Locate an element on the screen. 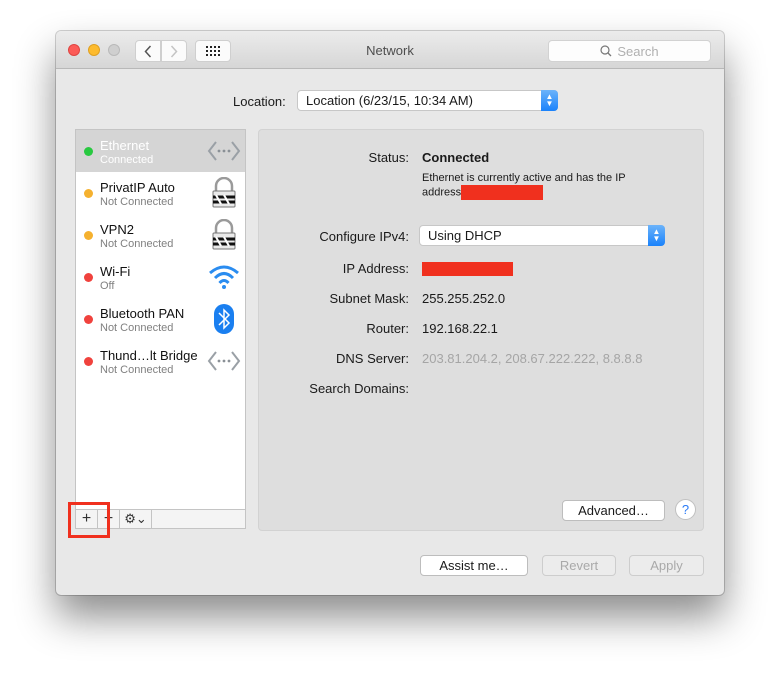 The image size is (780, 675). service-item-wifi: Wi-Fi Off is located at coordinates (160, 277).